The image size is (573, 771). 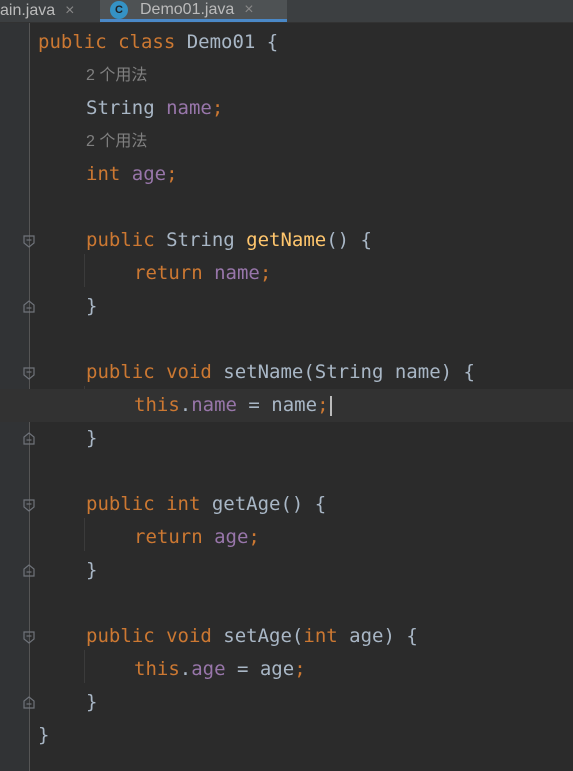 What do you see at coordinates (155, 108) in the screenshot?
I see `field-name-declaration: String name;` at bounding box center [155, 108].